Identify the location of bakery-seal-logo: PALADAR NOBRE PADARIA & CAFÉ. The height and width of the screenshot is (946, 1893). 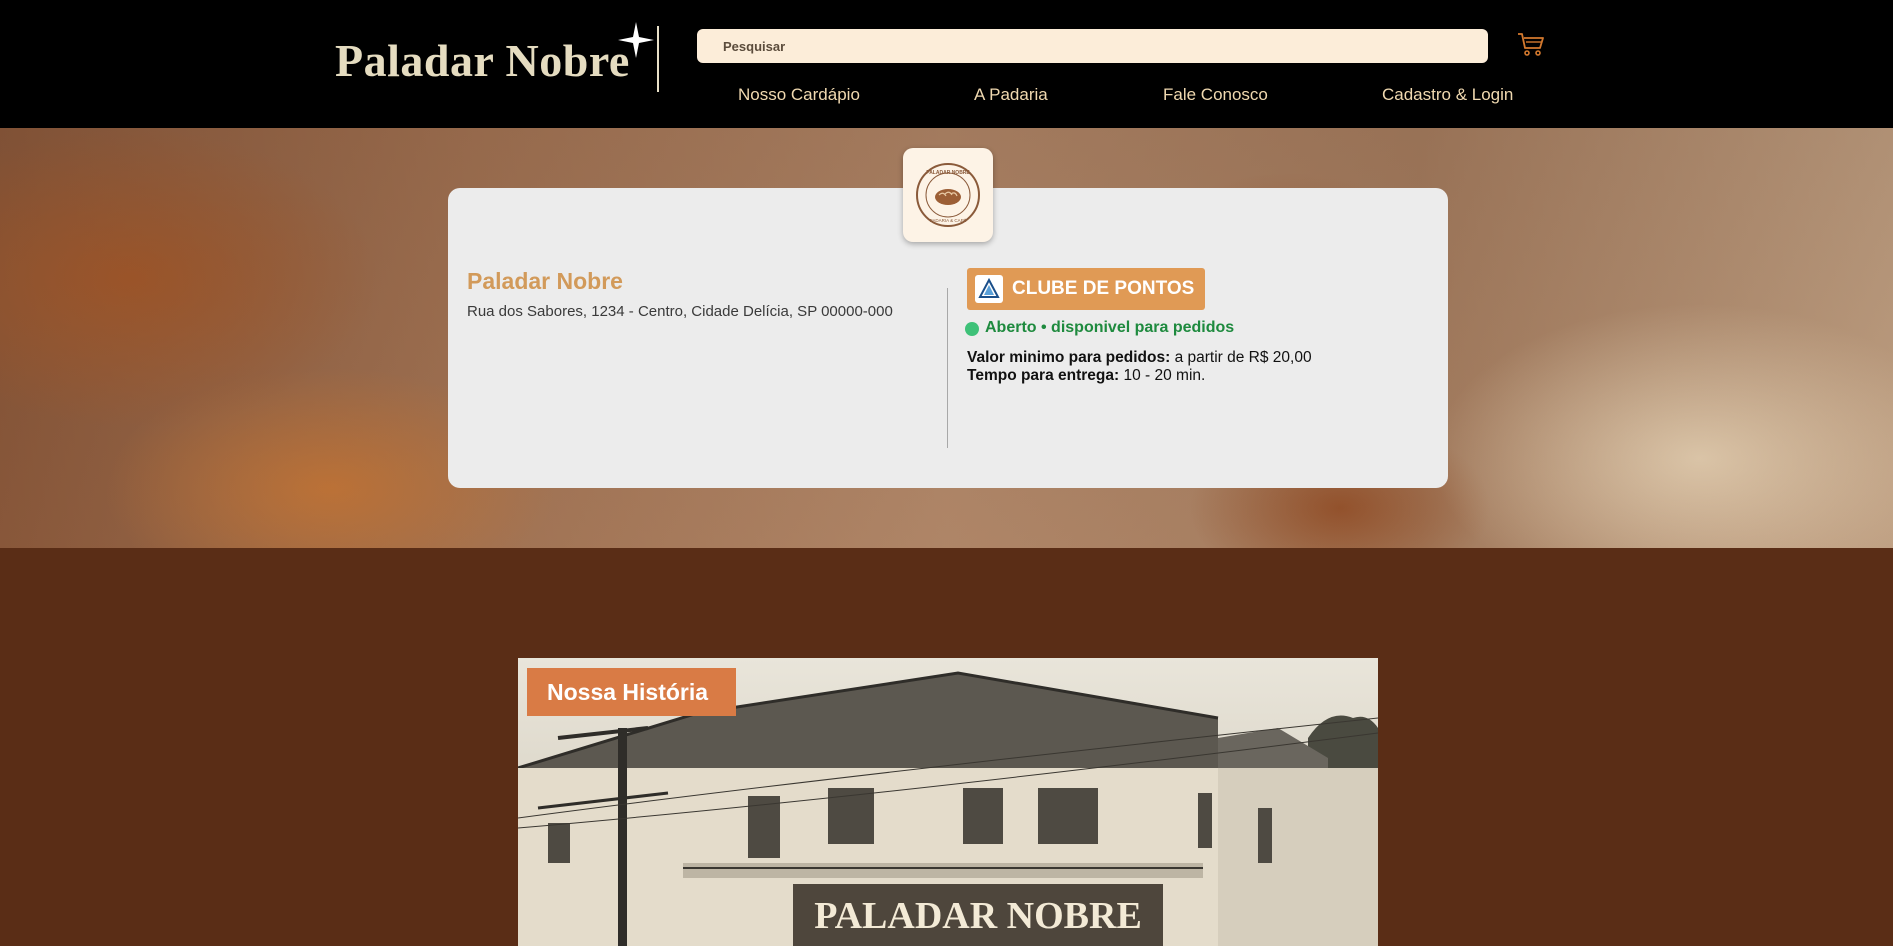
(948, 195).